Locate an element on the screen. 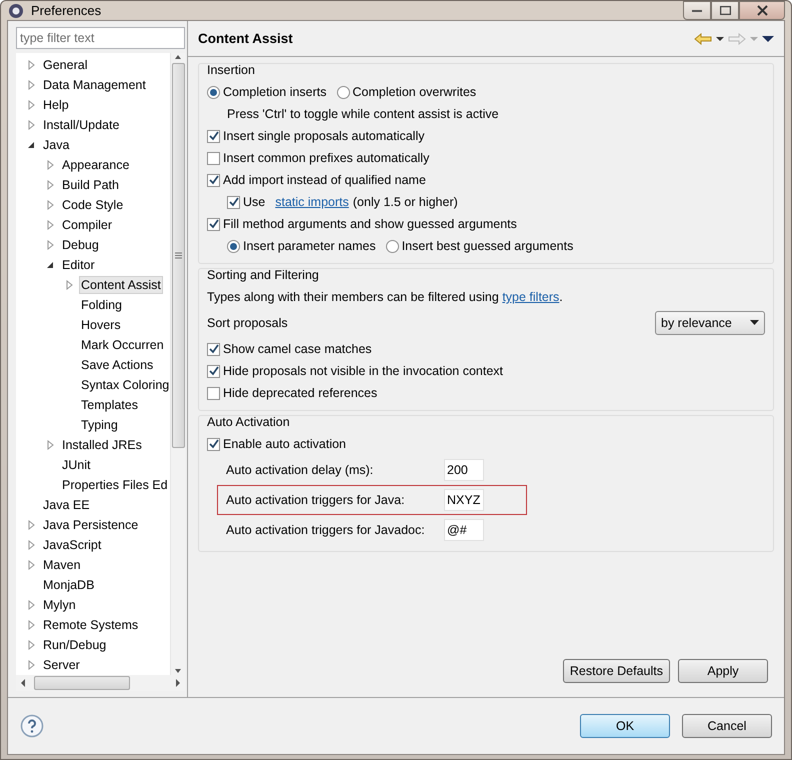 Image resolution: width=792 pixels, height=760 pixels. dropdown: by relevance is located at coordinates (710, 323).